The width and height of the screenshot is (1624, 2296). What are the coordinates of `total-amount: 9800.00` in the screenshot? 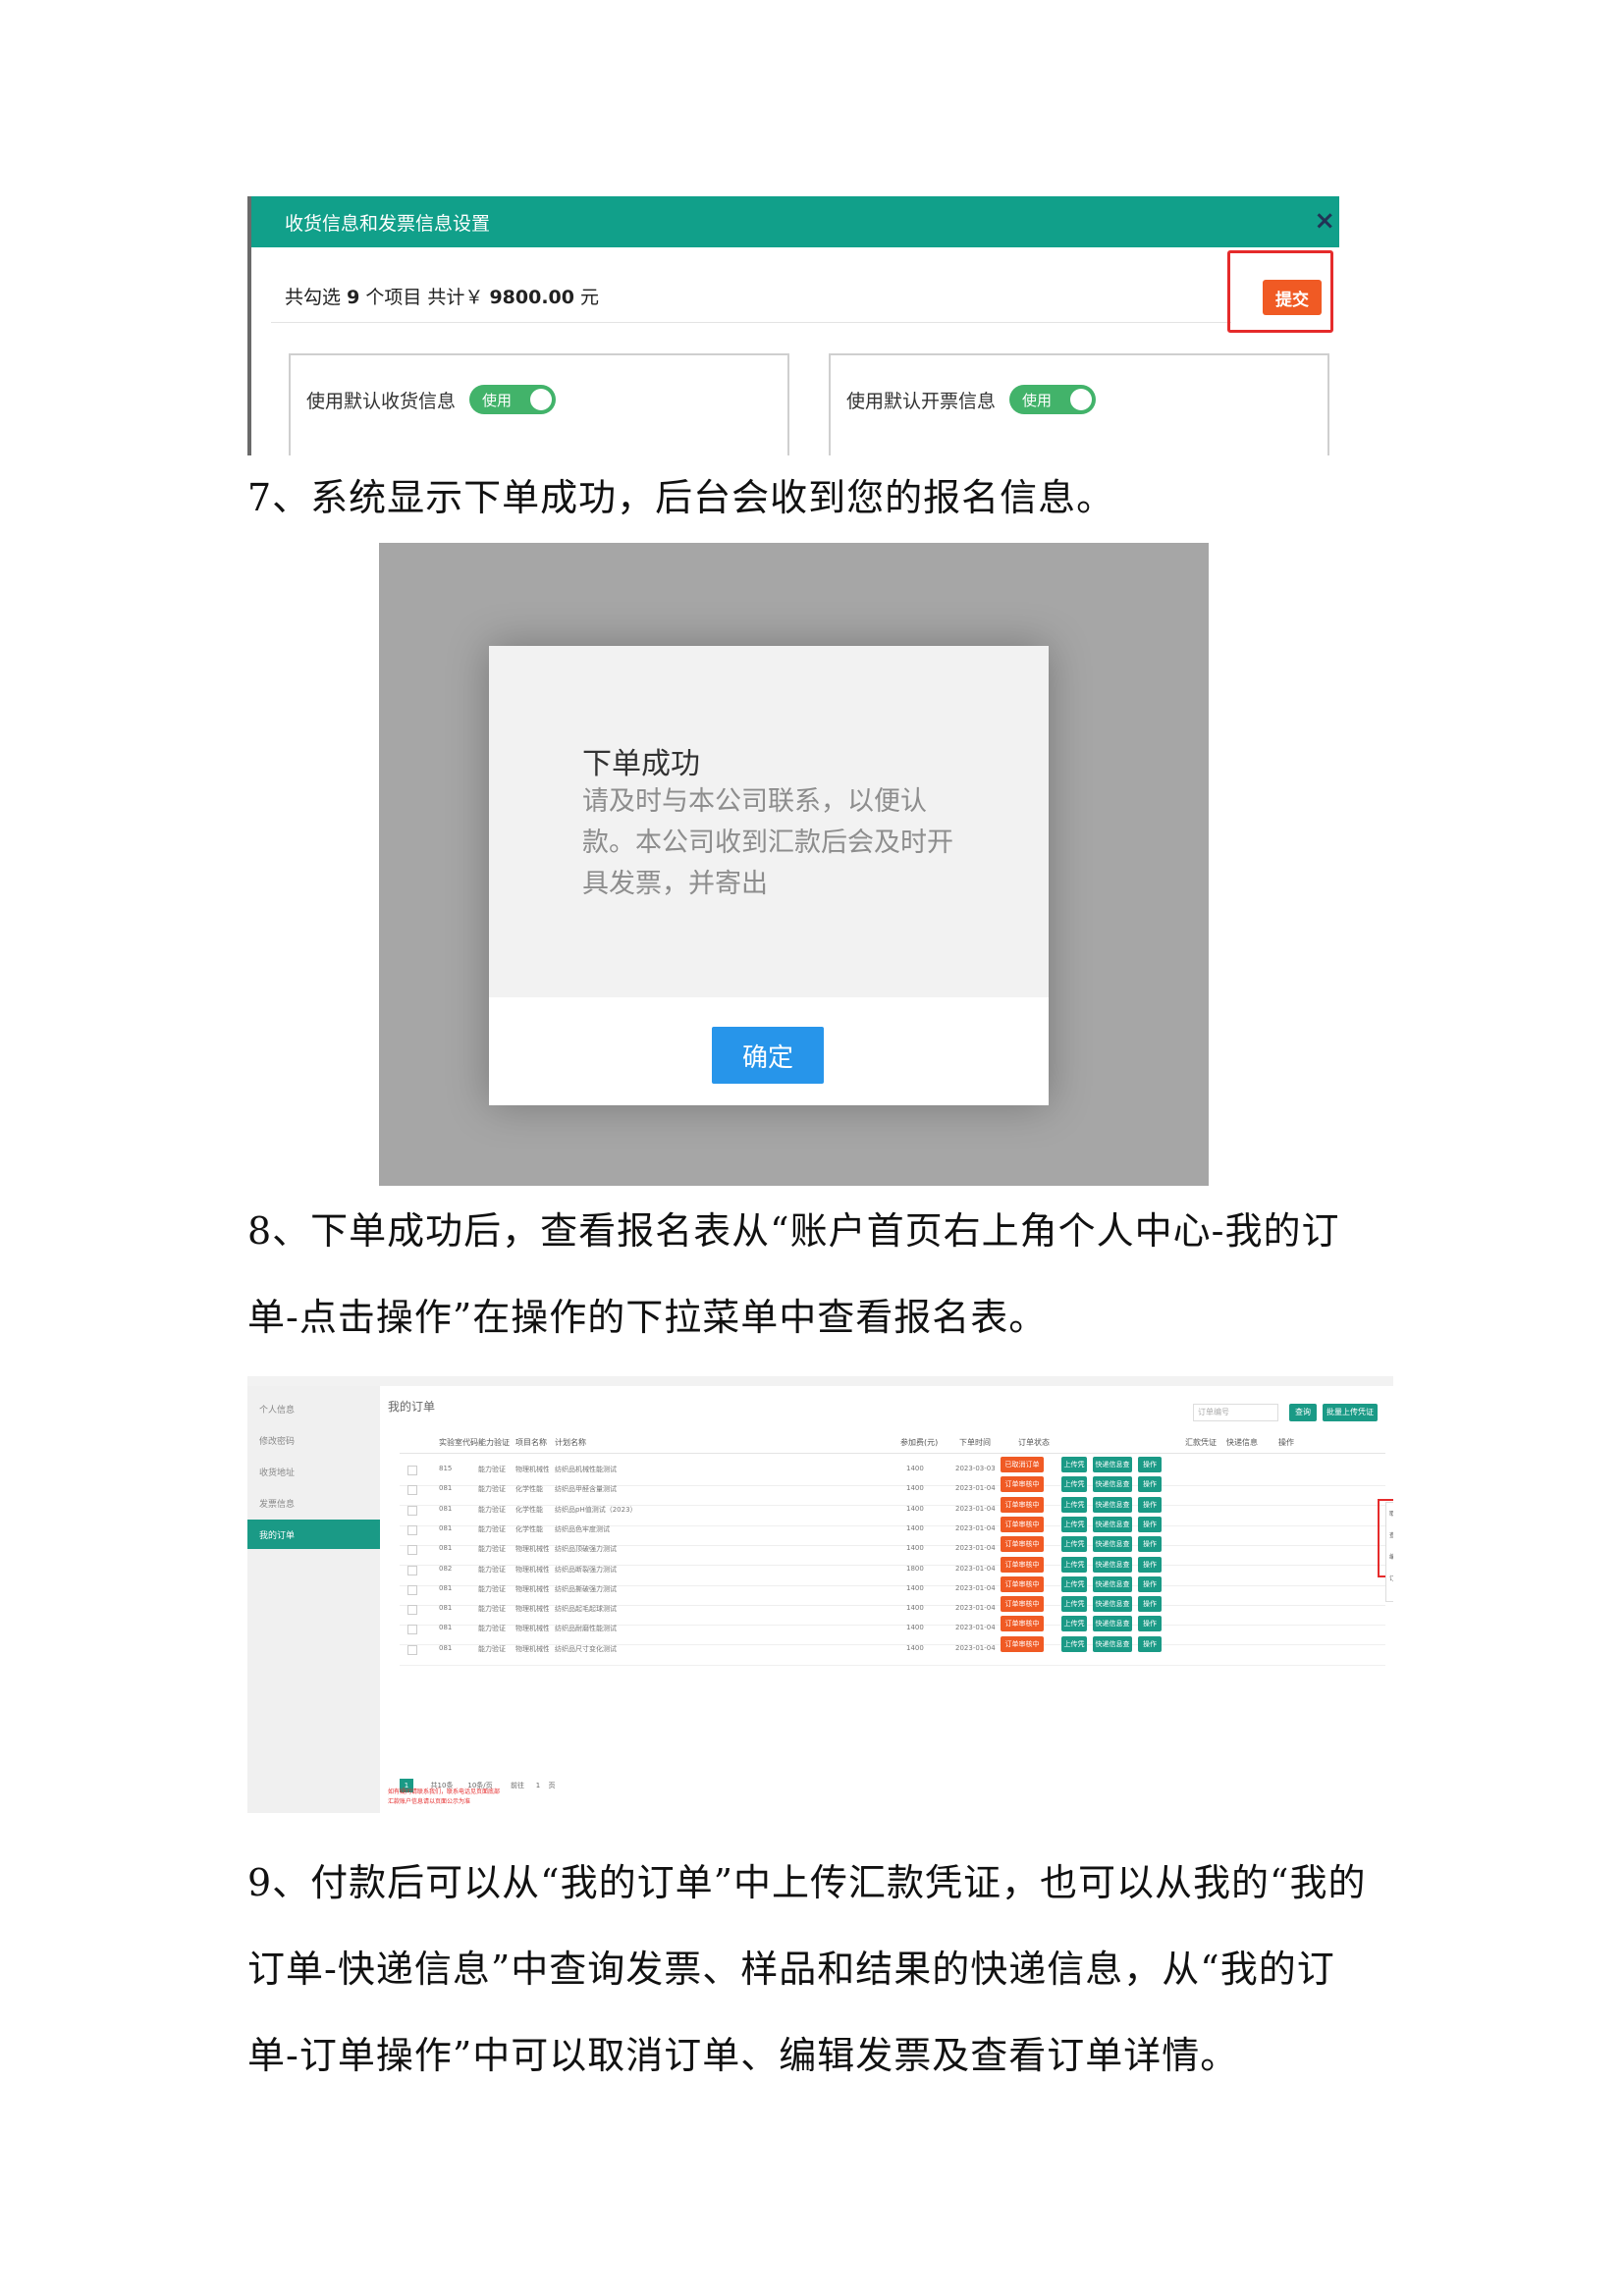 It's located at (531, 298).